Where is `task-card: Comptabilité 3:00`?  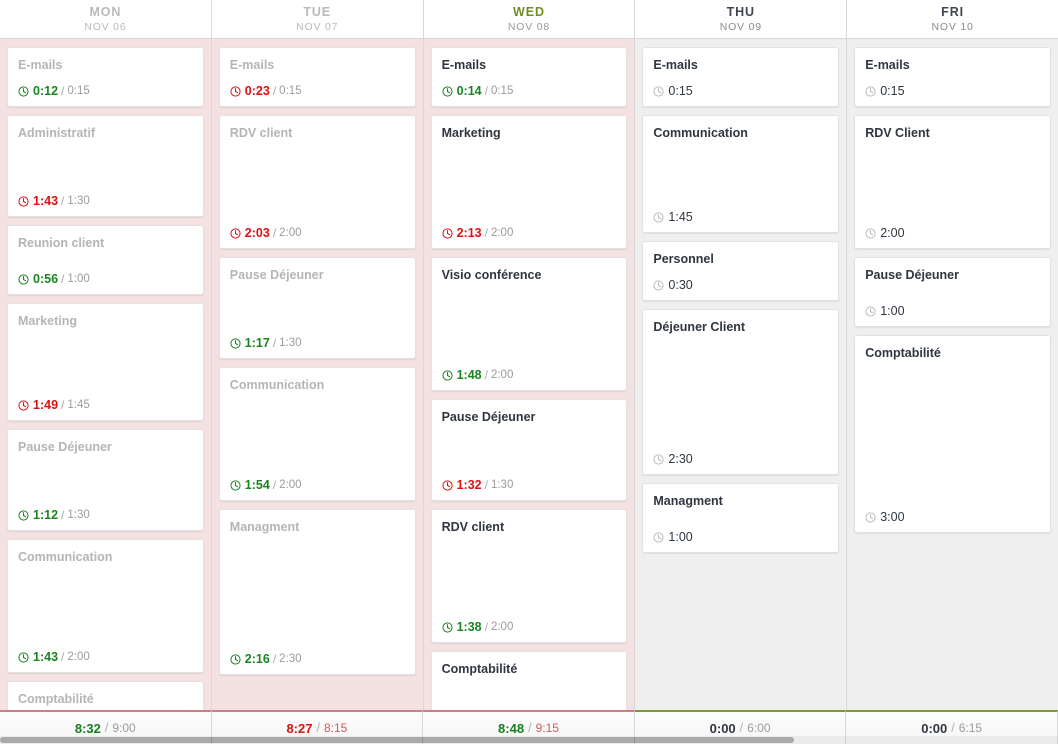 task-card: Comptabilité 3:00 is located at coordinates (952, 434).